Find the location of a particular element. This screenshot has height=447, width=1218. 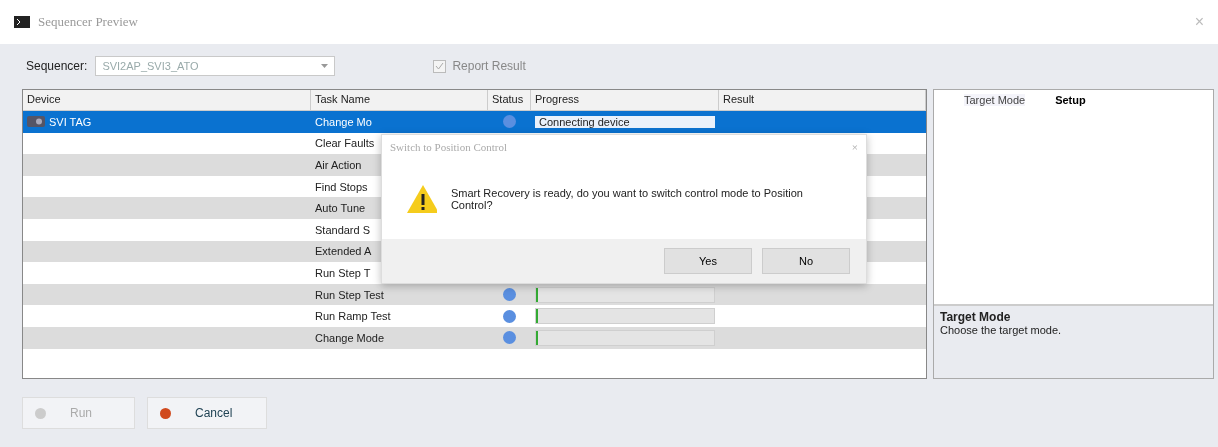

dialog-title: Switch to Position Control is located at coordinates (449, 147).